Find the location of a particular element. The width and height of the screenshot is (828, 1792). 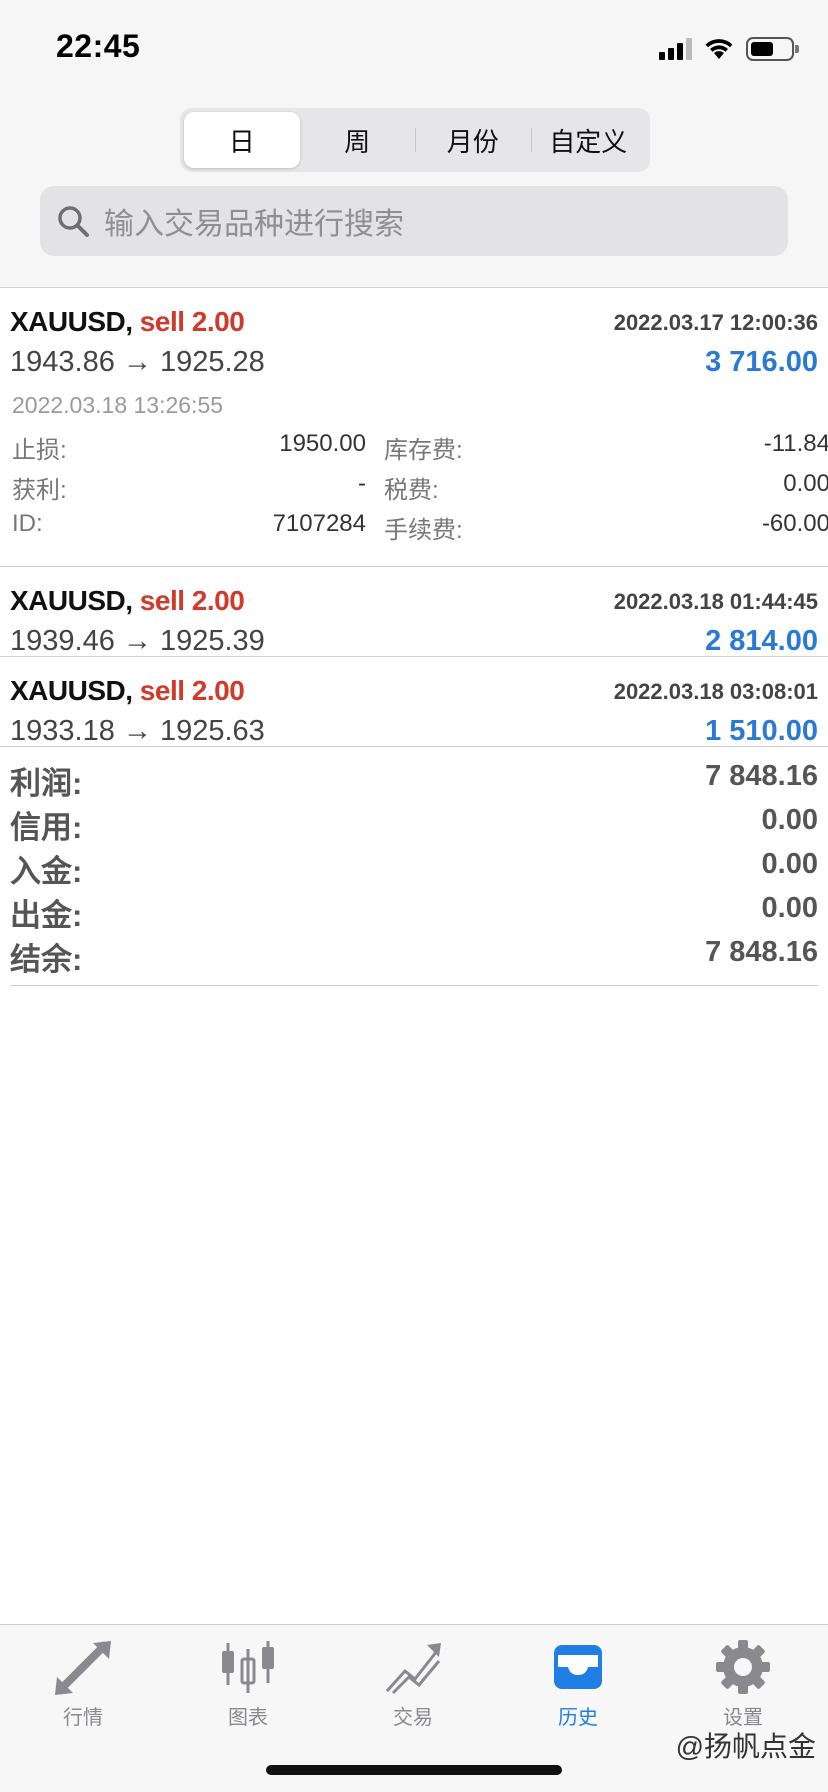

tab-quotes: 行情 is located at coordinates (83, 1694).